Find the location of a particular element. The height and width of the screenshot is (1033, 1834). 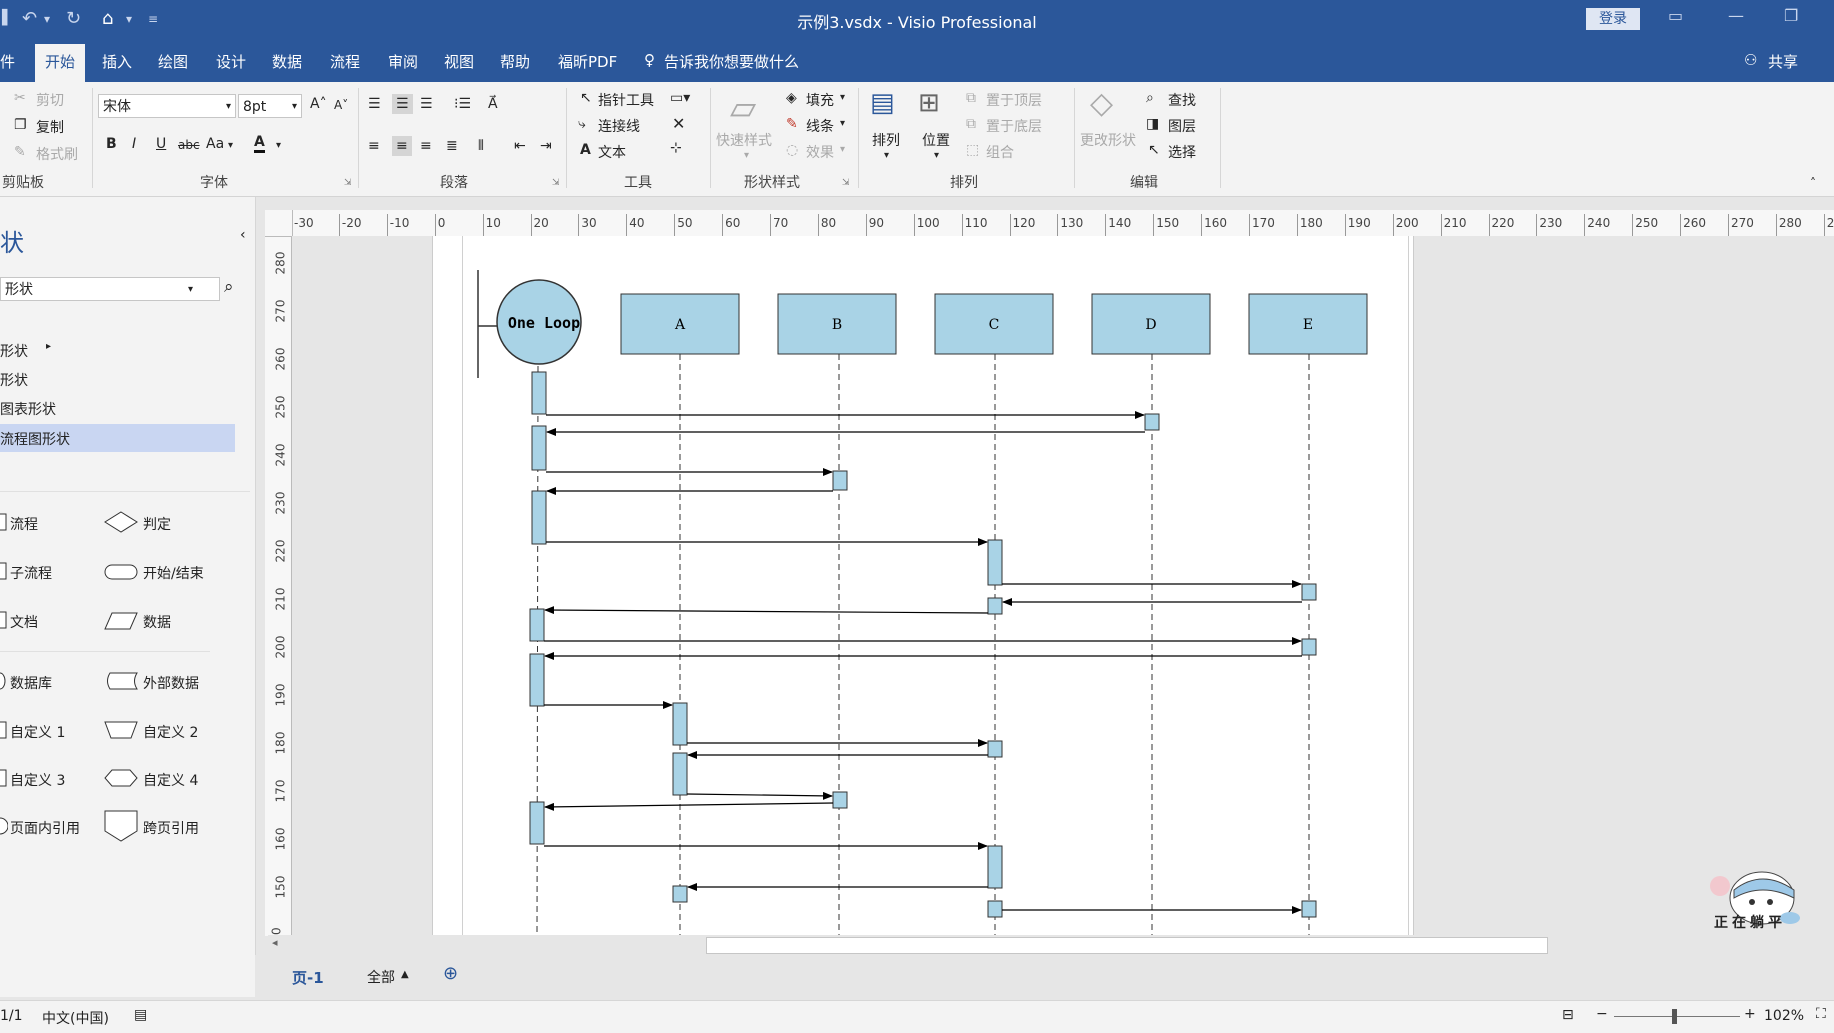

tab-view: 视图 is located at coordinates (459, 61).